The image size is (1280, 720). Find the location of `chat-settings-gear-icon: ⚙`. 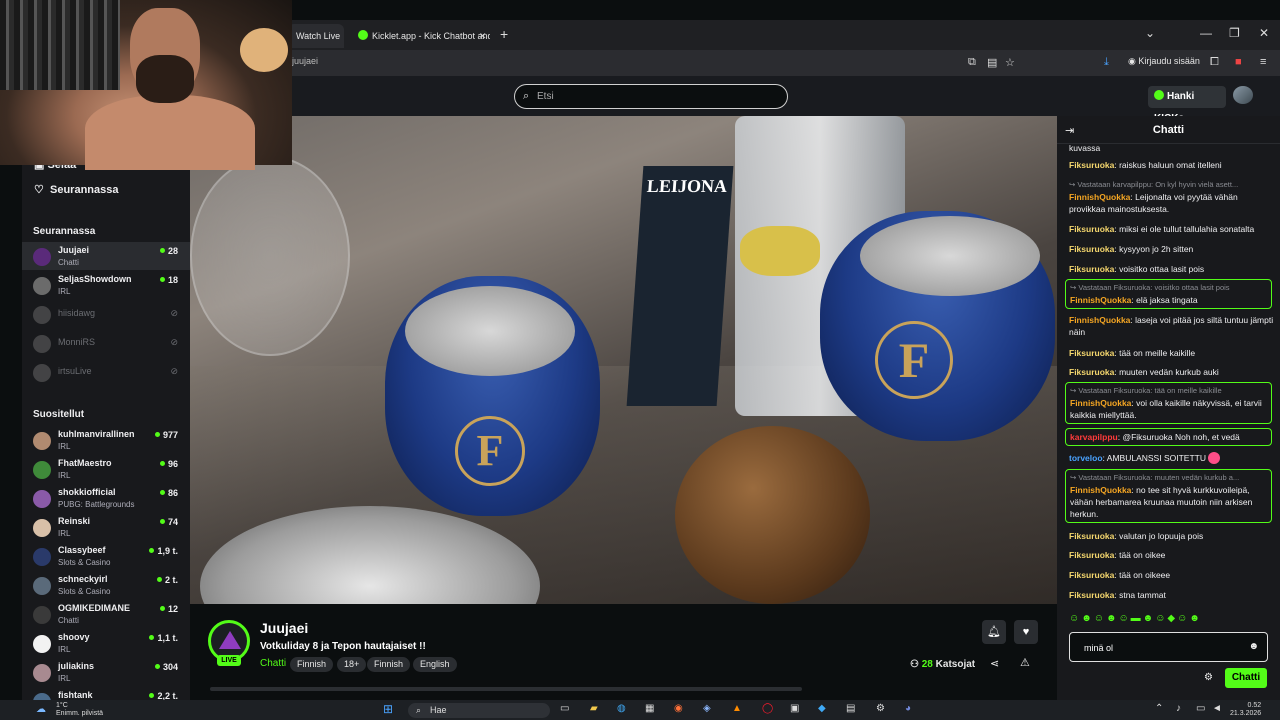

chat-settings-gear-icon: ⚙ is located at coordinates (1208, 677).